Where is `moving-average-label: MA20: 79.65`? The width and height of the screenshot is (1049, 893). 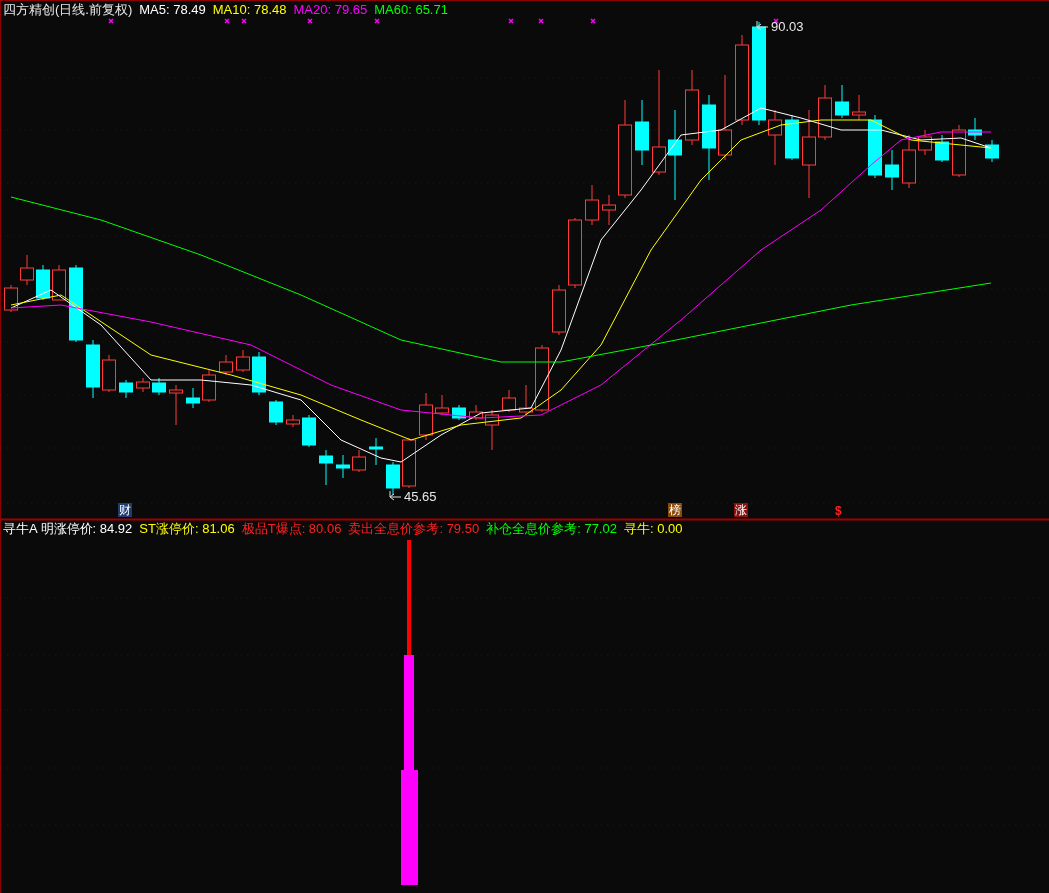 moving-average-label: MA20: 79.65 is located at coordinates (330, 10).